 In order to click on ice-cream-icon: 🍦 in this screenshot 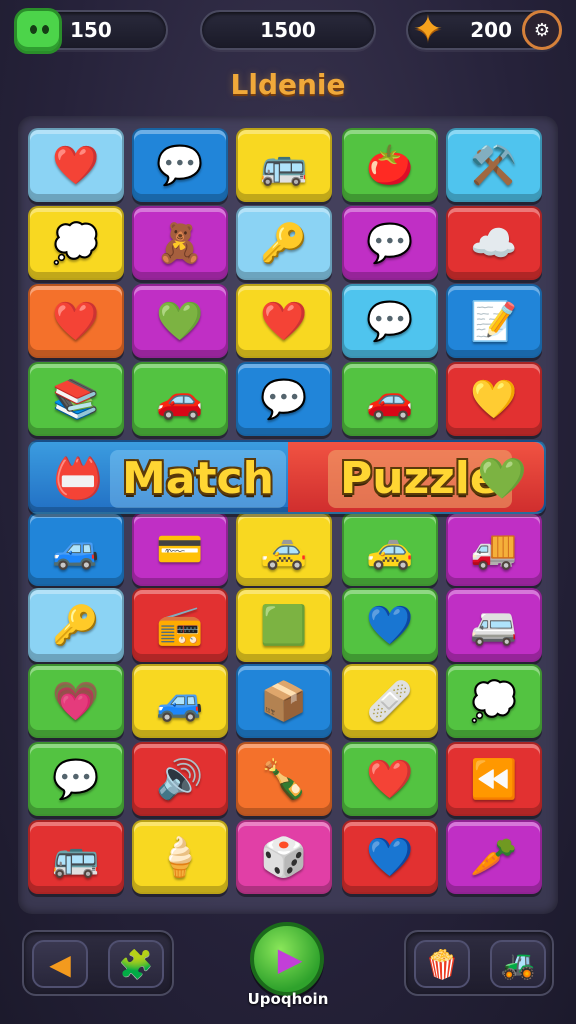, I will do `click(180, 856)`.